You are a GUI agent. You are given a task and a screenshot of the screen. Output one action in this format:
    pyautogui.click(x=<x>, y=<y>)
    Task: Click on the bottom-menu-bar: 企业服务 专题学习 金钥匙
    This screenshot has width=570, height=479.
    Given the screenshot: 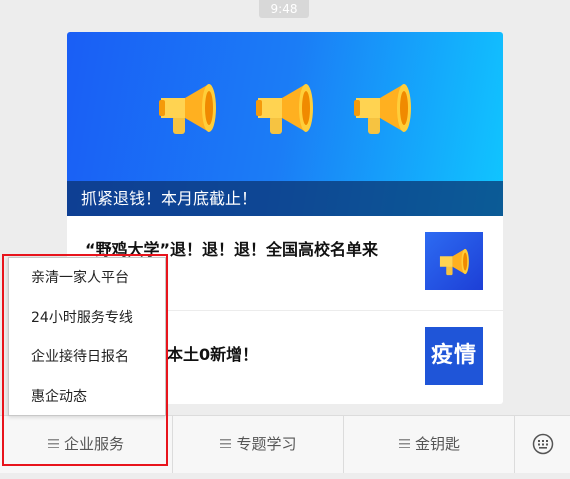 What is the action you would take?
    pyautogui.click(x=285, y=444)
    